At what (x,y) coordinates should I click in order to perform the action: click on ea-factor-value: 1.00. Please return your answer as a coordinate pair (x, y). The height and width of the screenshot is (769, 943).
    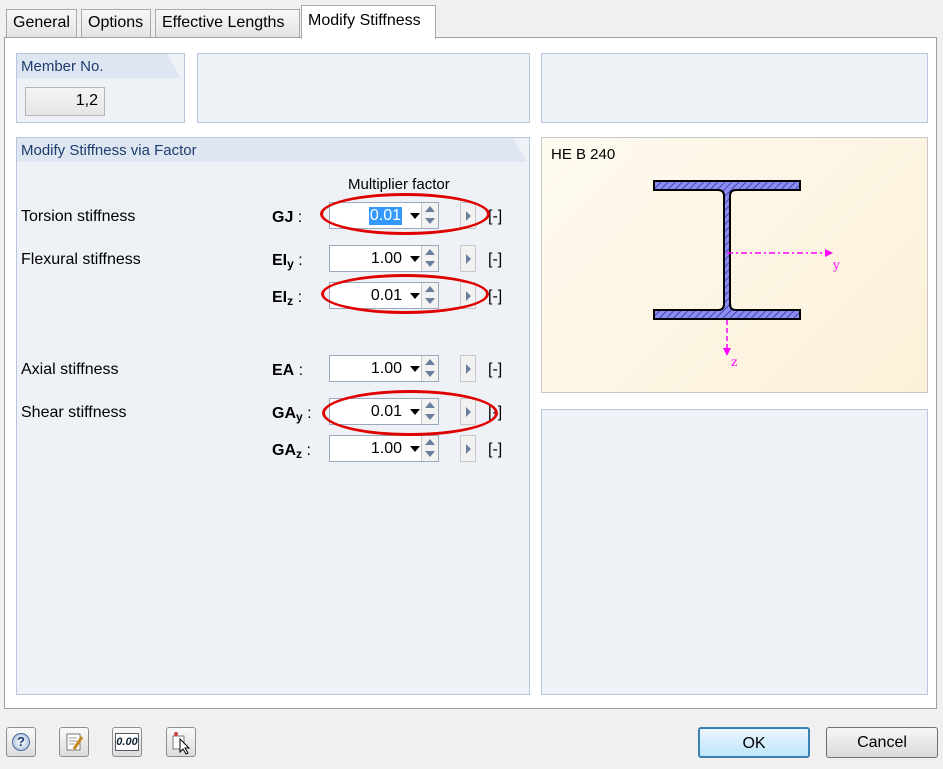
    Looking at the image, I should click on (386, 369).